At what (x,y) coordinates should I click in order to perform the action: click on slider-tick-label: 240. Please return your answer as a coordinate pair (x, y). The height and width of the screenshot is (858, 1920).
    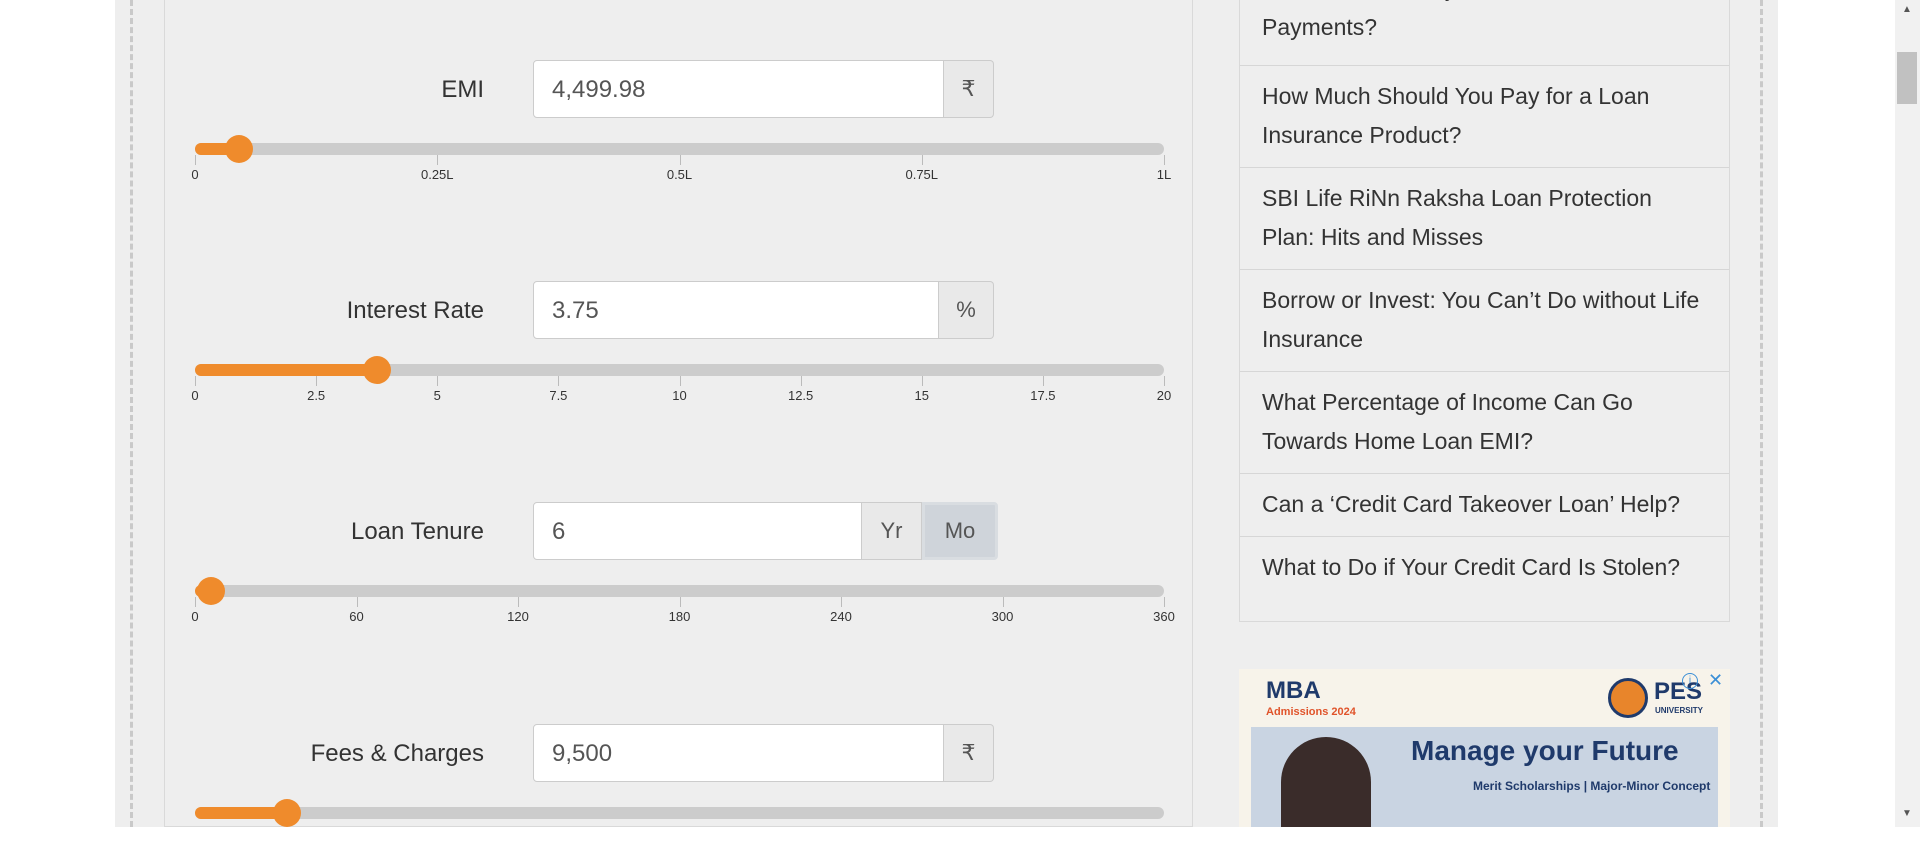
    Looking at the image, I should click on (841, 616).